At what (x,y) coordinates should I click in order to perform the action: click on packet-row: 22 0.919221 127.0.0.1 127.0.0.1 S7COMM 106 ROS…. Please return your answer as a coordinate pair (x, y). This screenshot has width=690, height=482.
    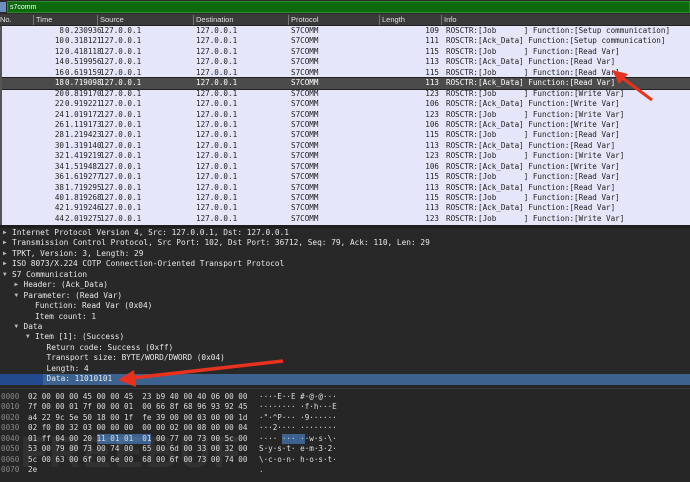
    Looking at the image, I should click on (346, 104).